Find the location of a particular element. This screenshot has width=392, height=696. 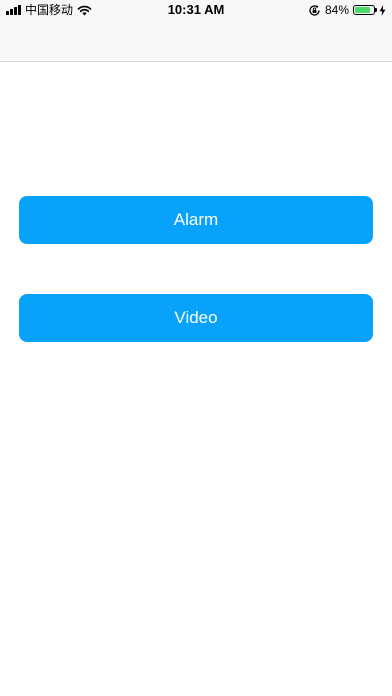

video-button: Video is located at coordinates (196, 318).